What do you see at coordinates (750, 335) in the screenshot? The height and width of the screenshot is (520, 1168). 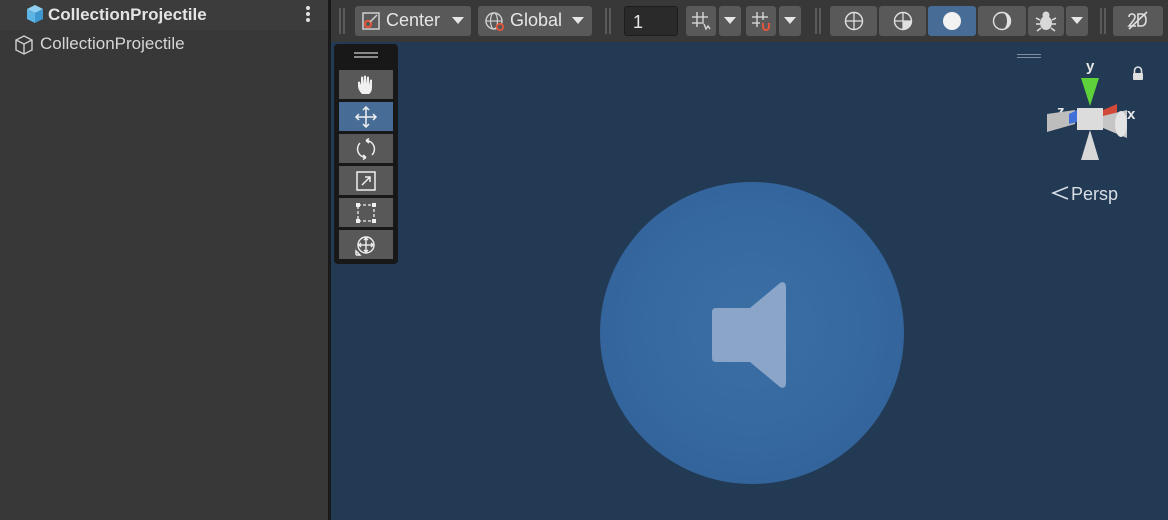 I see `audio-source-speaker-icon` at bounding box center [750, 335].